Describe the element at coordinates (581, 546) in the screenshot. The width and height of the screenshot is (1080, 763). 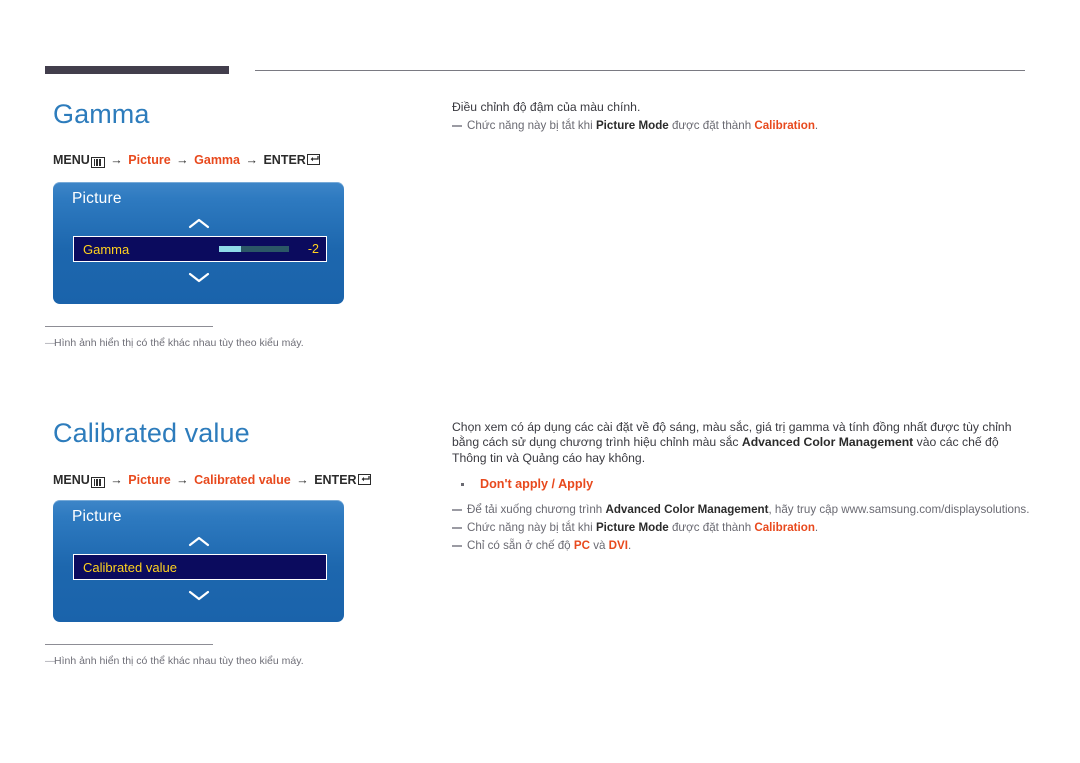
I see `note-term-pc: PC` at that location.